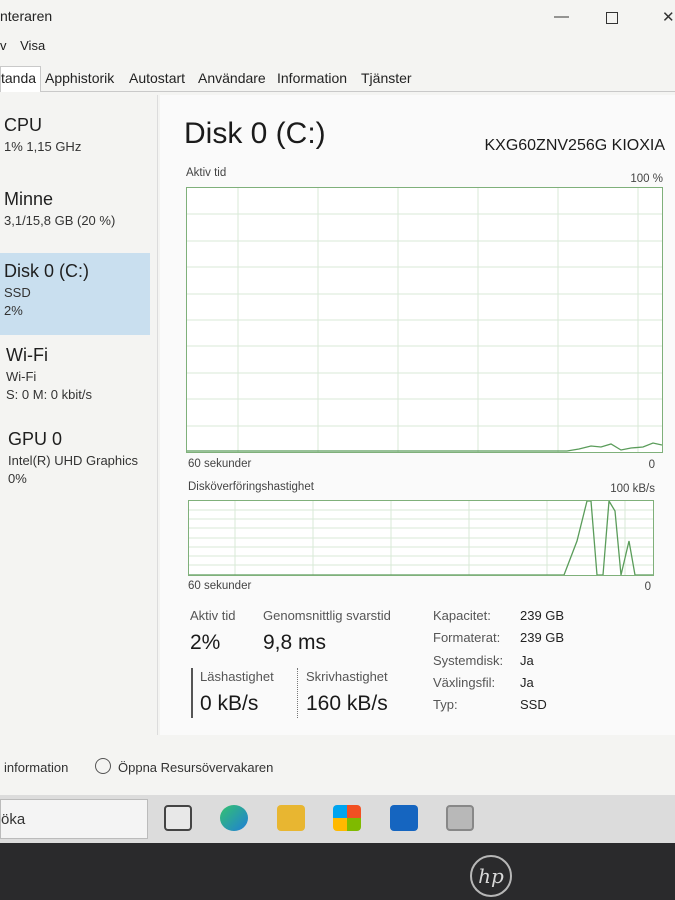 This screenshot has height=900, width=675. What do you see at coordinates (205, 642) in the screenshot?
I see `active-time-value: 2%` at bounding box center [205, 642].